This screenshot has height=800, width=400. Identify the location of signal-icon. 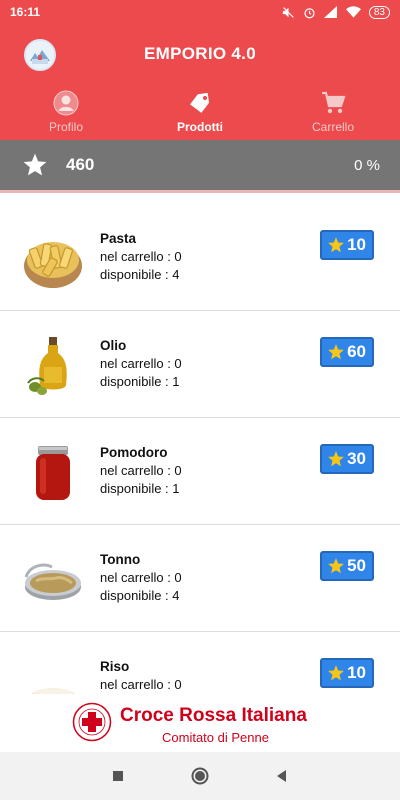
(330, 12).